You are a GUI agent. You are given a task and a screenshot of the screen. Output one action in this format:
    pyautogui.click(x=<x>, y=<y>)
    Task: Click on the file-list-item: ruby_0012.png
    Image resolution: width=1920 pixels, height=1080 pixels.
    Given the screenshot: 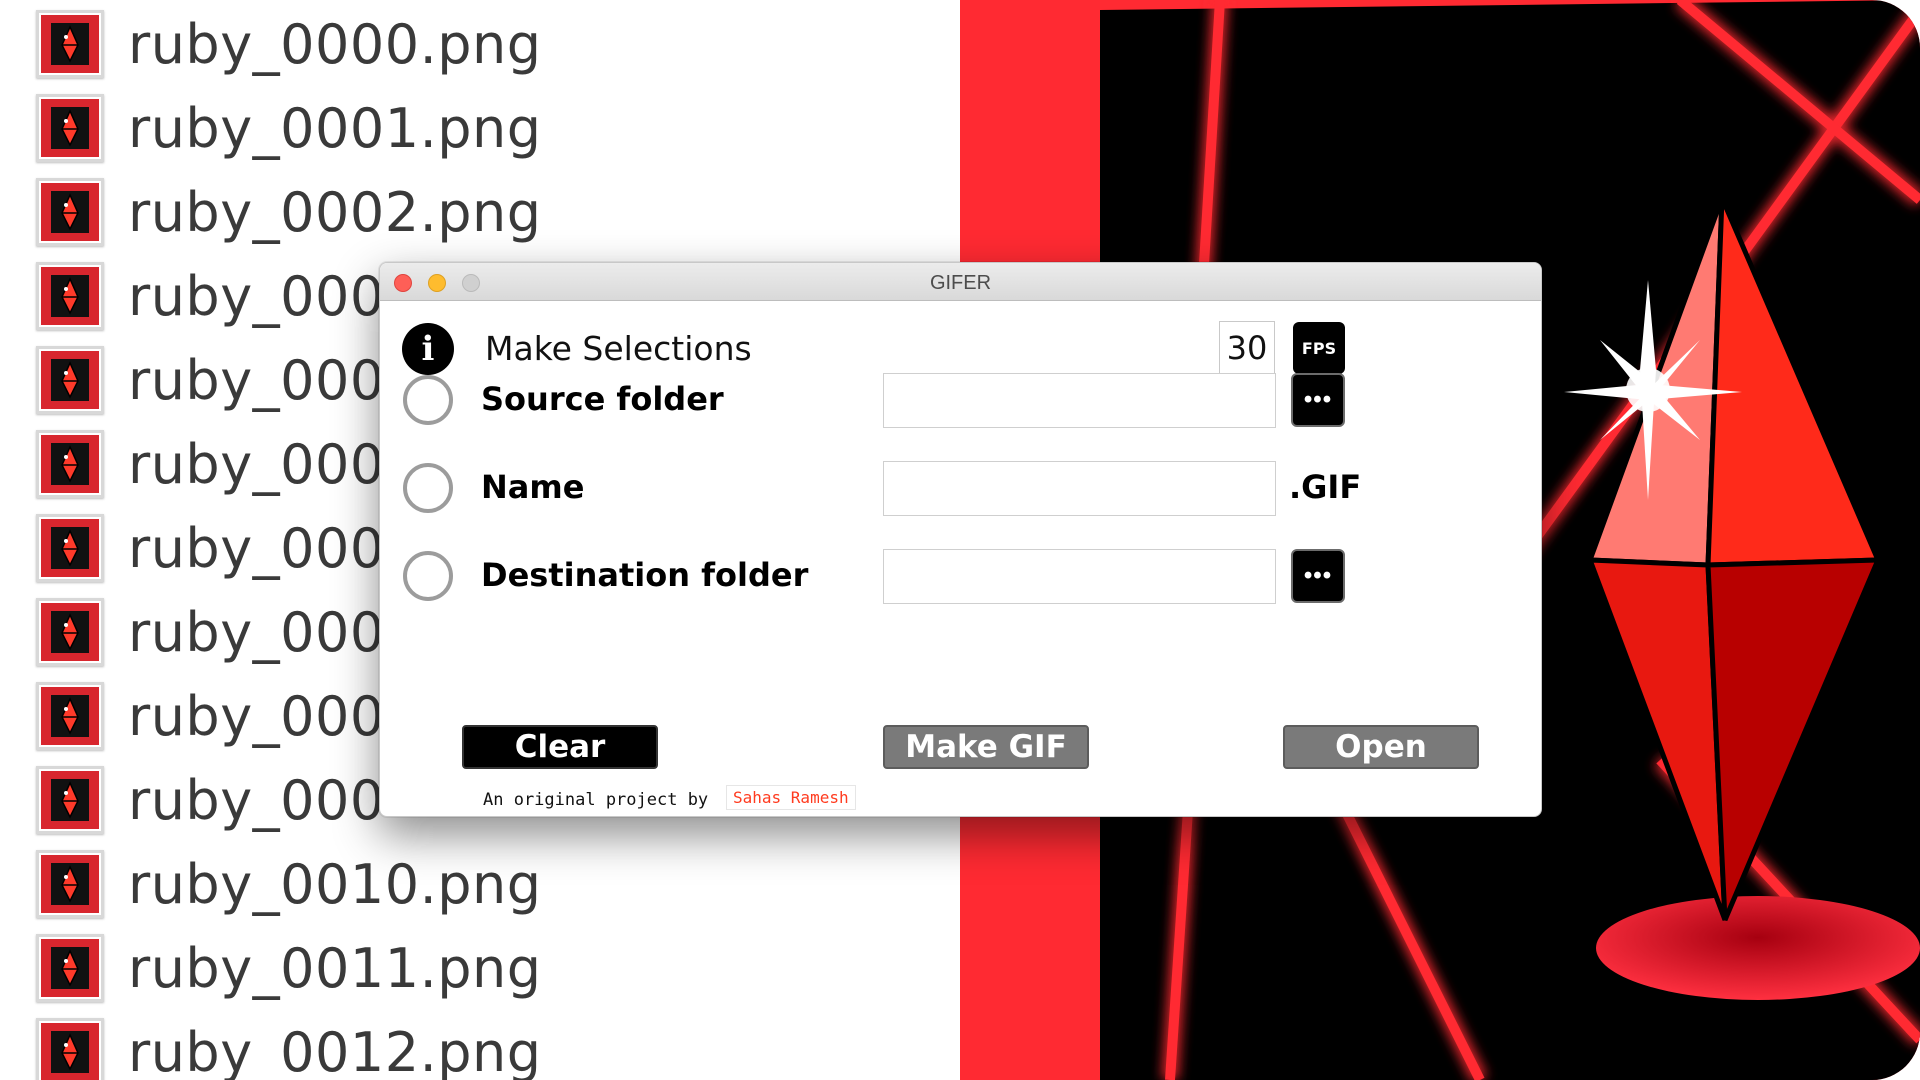 What is the action you would take?
    pyautogui.click(x=289, y=1045)
    